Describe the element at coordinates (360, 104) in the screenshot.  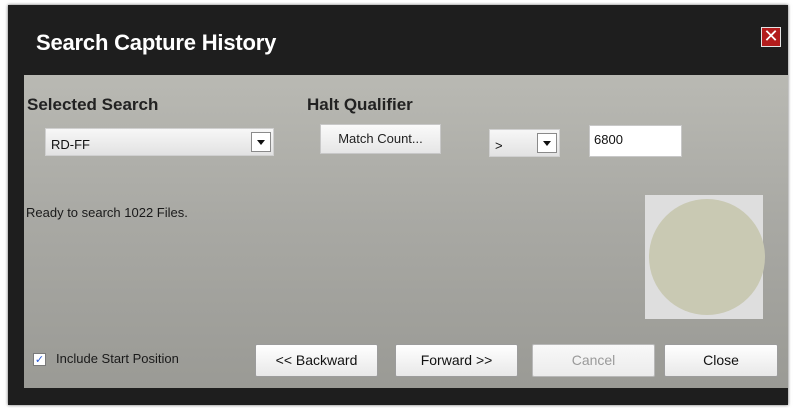
I see `halt-qualifier-heading: Halt Qualifier` at that location.